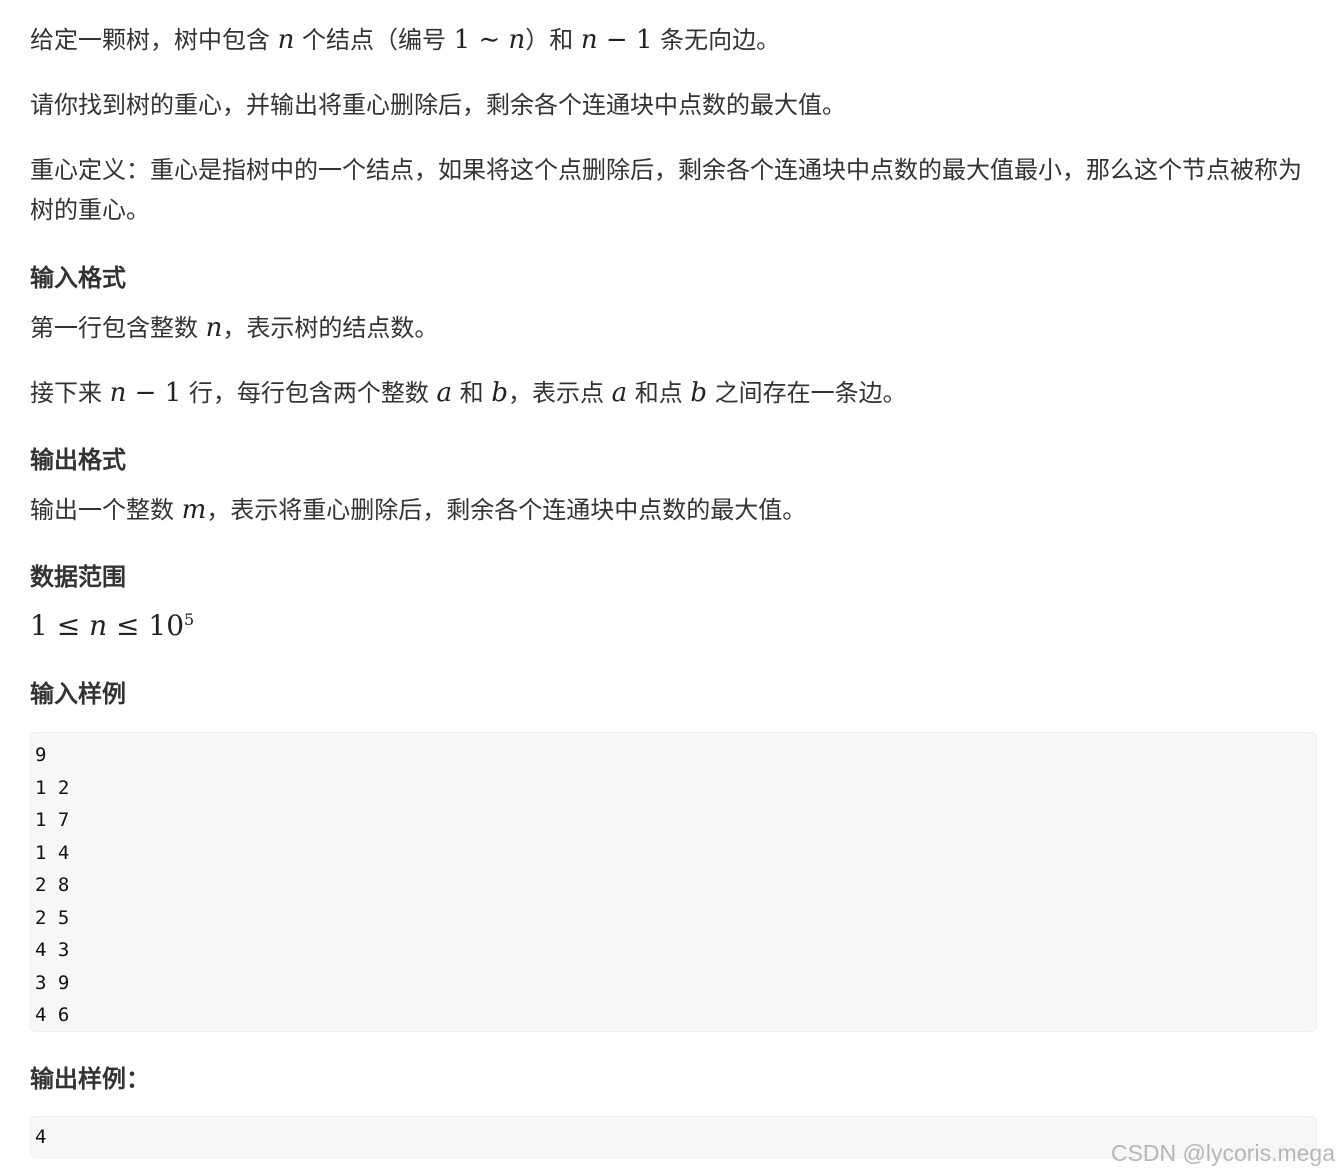  What do you see at coordinates (118, 328) in the screenshot?
I see `input-line1-text-1: 第一行包含整数` at bounding box center [118, 328].